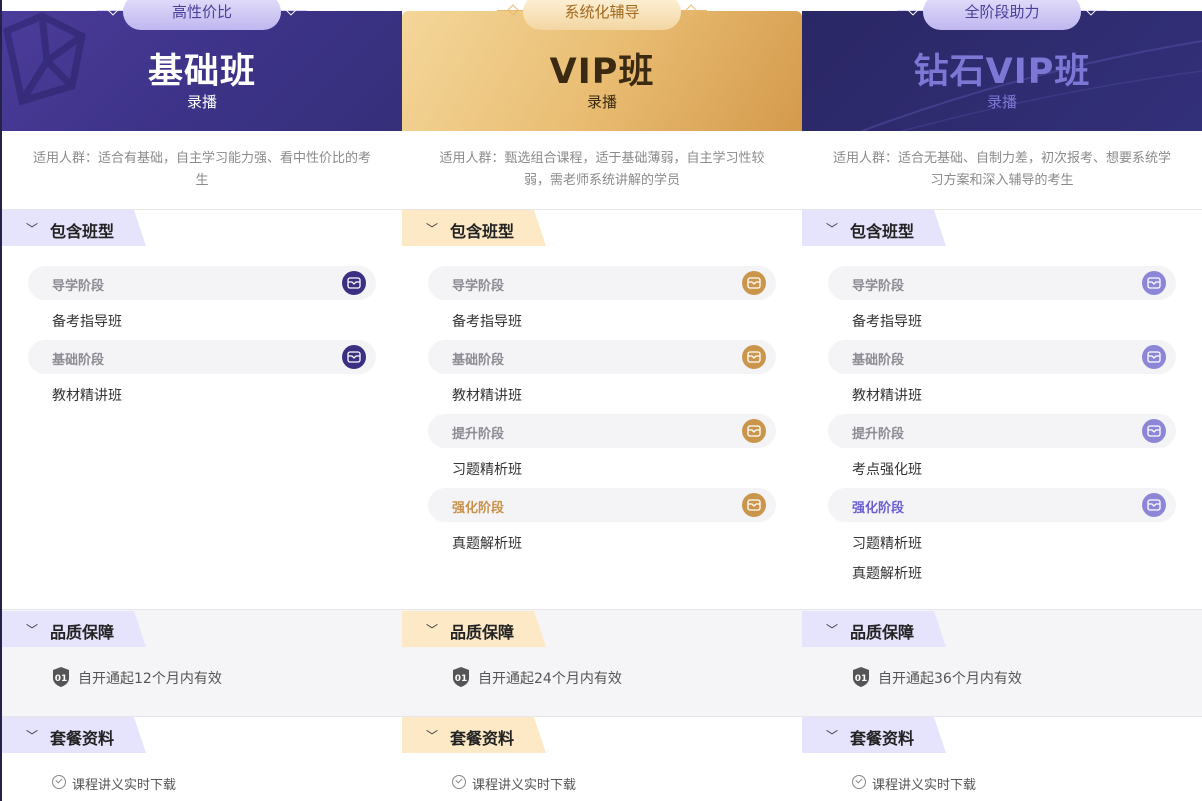  Describe the element at coordinates (887, 470) in the screenshot. I see `course-item: 考点强化班` at that location.